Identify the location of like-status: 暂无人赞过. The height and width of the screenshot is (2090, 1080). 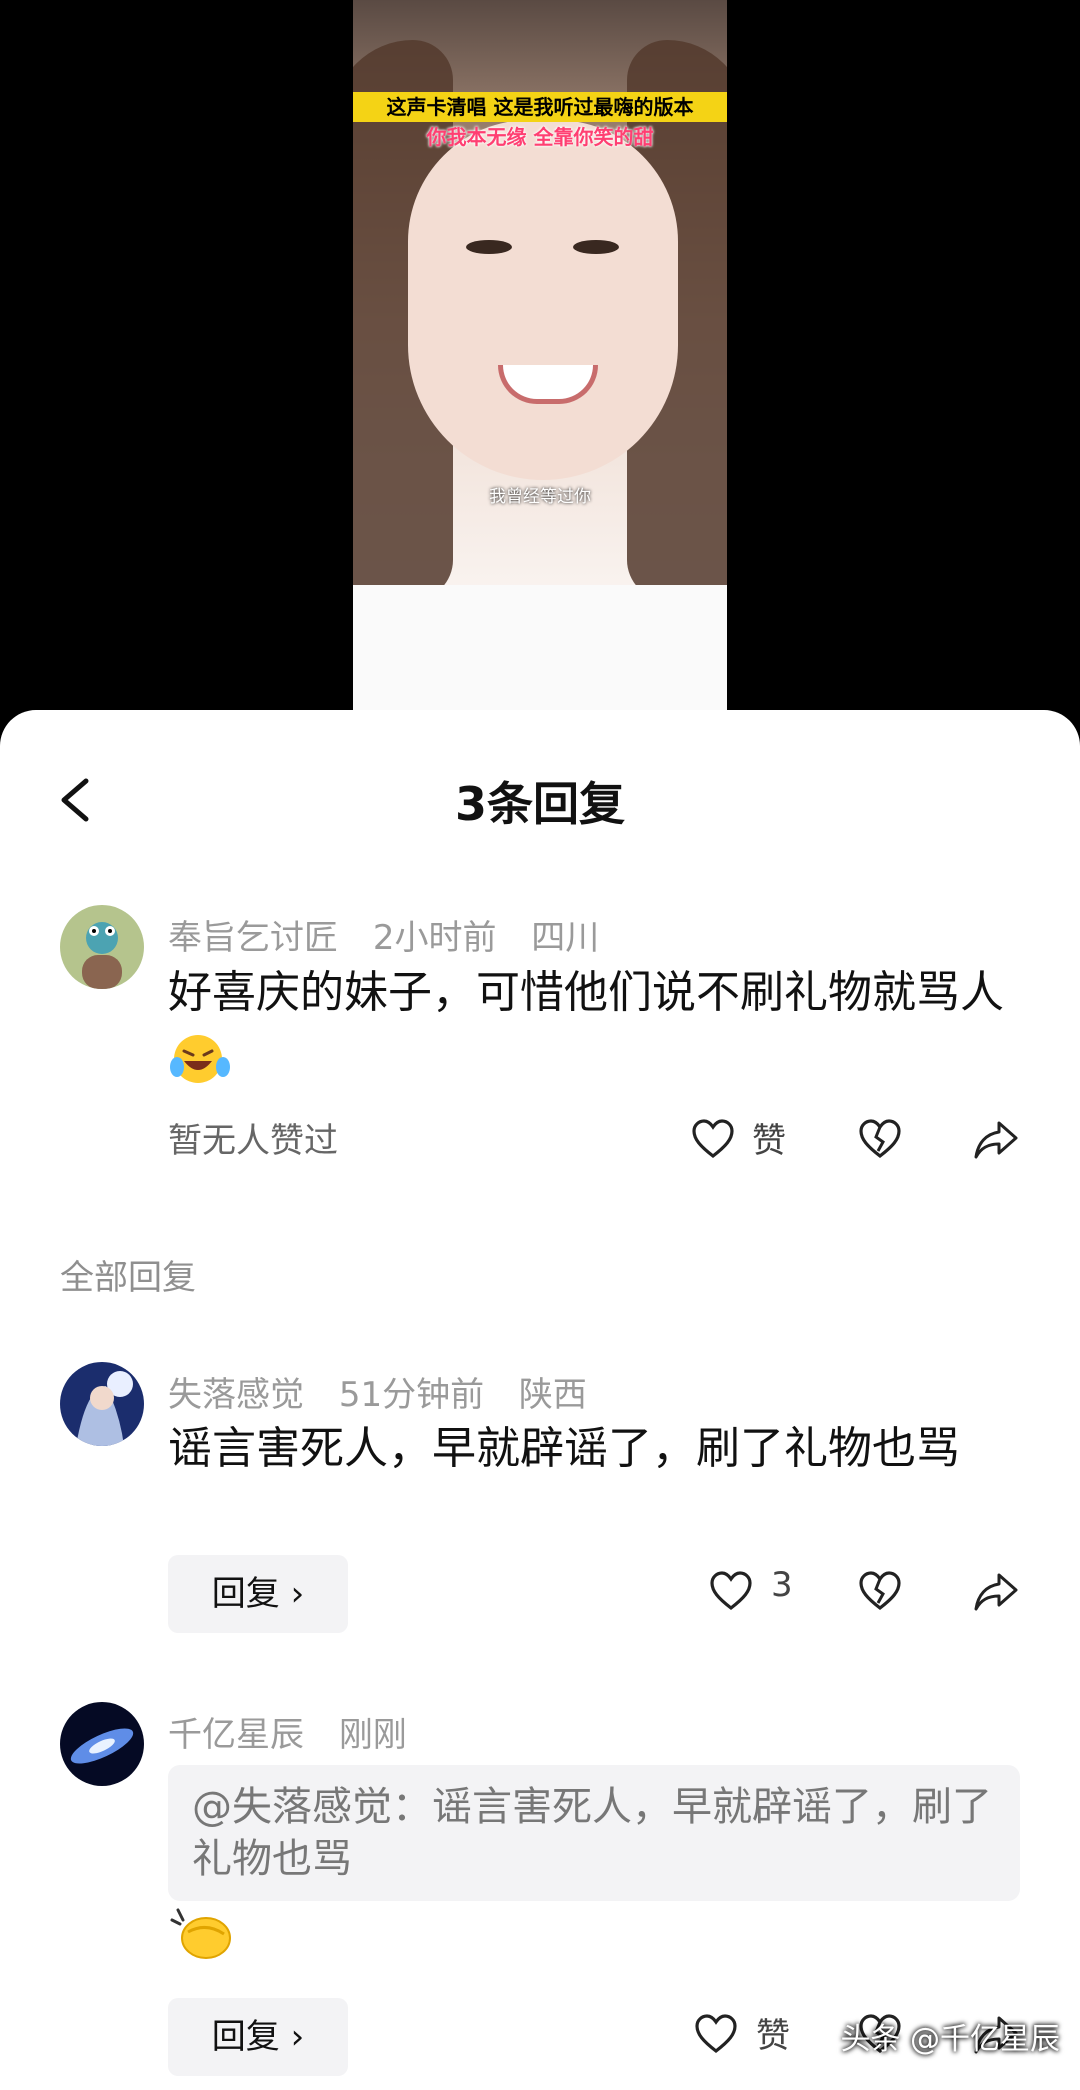
(253, 1141).